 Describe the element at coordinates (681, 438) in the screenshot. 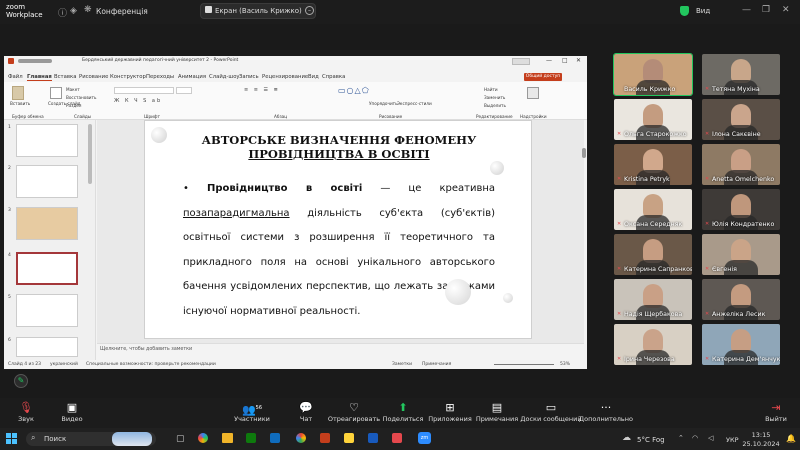

I see `tray-chevron-icon: ⌃` at that location.